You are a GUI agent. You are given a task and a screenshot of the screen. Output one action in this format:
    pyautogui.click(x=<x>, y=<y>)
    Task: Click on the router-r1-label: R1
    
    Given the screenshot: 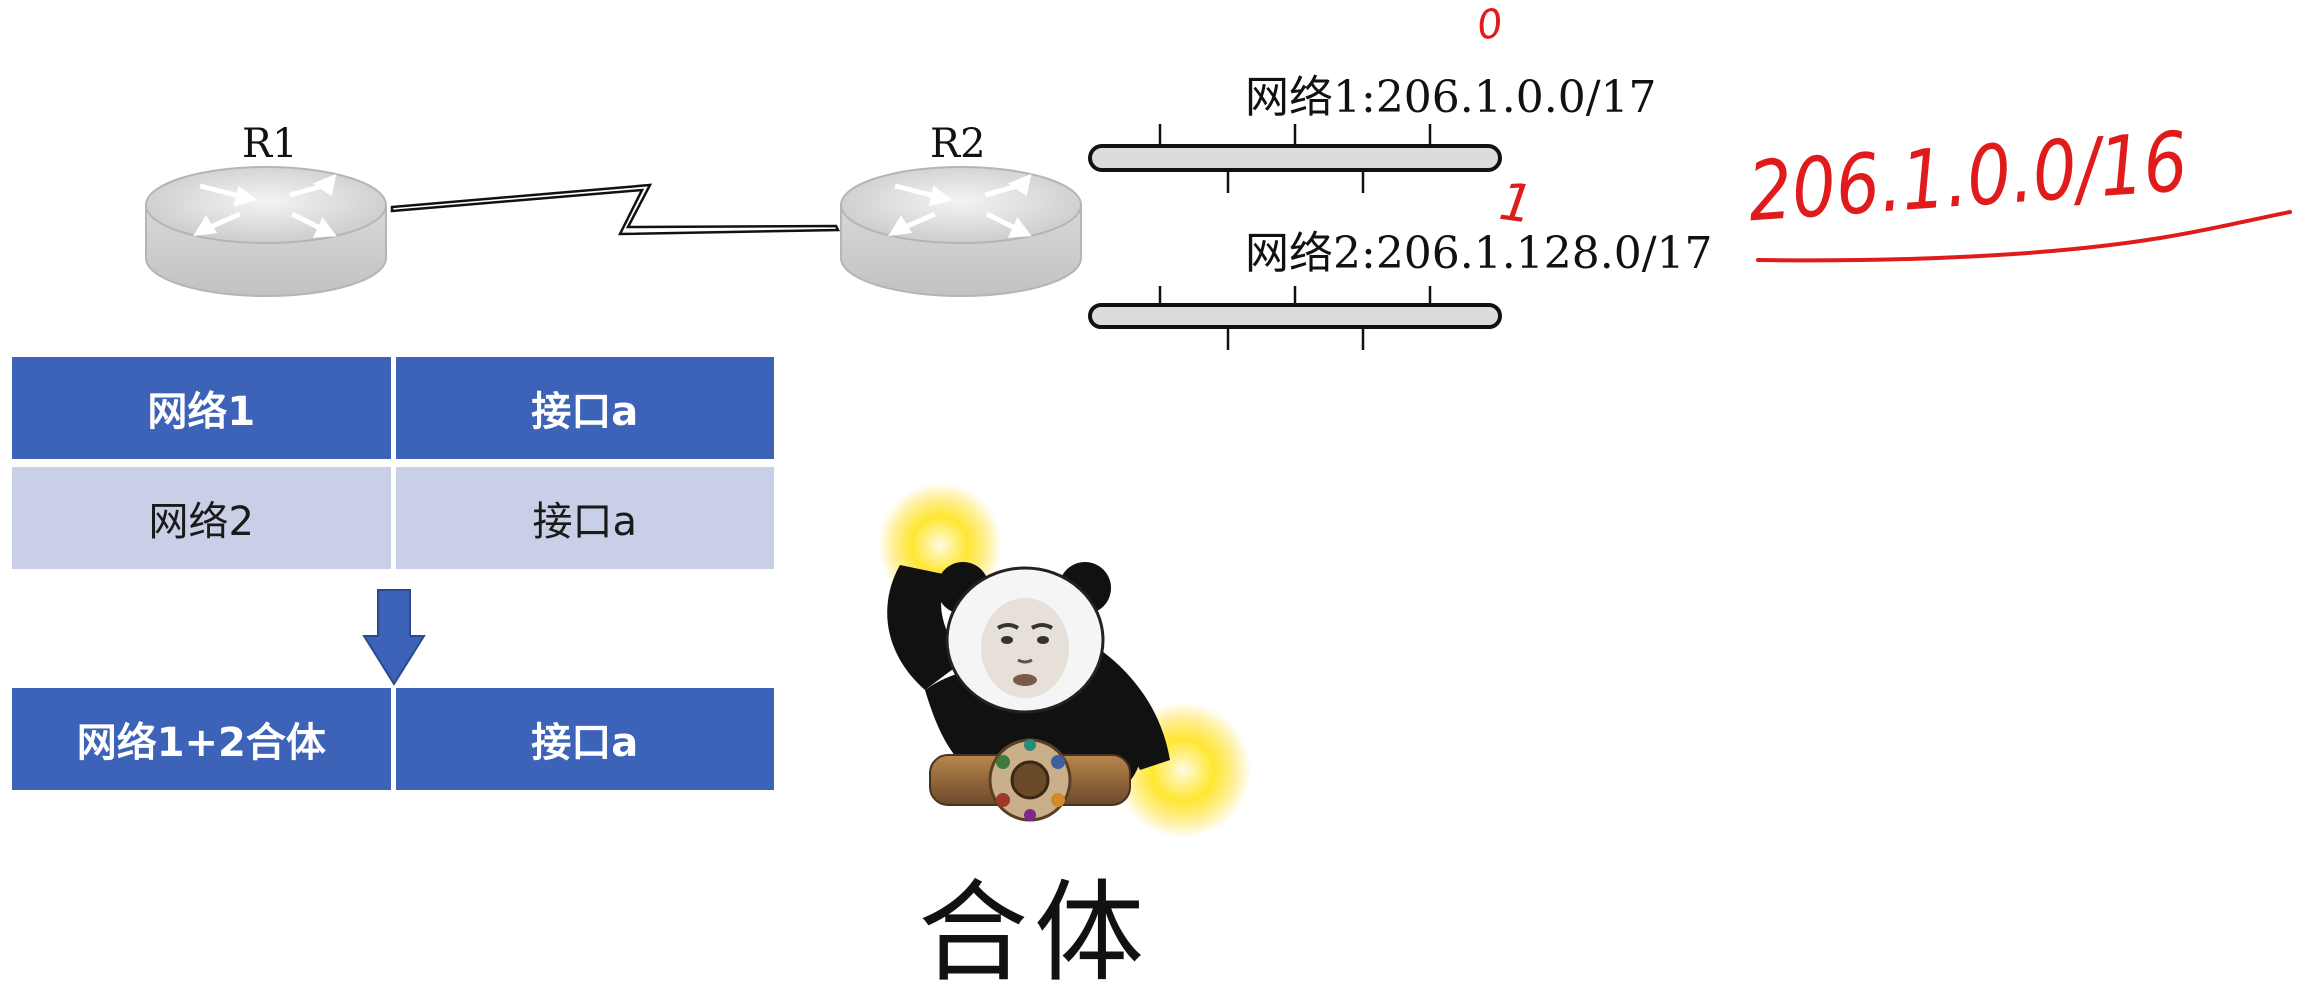 What is the action you would take?
    pyautogui.click(x=270, y=144)
    